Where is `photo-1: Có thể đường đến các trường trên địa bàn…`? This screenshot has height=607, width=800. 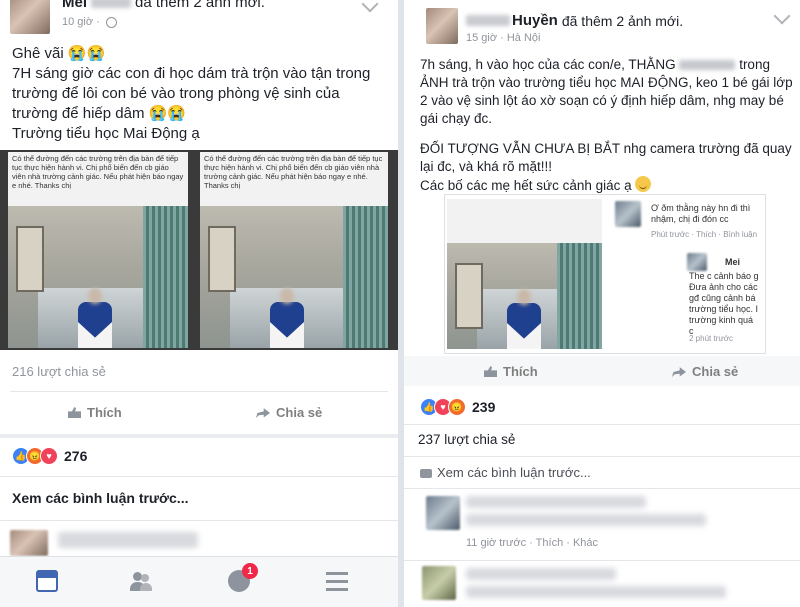 photo-1: Có thể đường đến các trường trên địa bàn… is located at coordinates (98, 250).